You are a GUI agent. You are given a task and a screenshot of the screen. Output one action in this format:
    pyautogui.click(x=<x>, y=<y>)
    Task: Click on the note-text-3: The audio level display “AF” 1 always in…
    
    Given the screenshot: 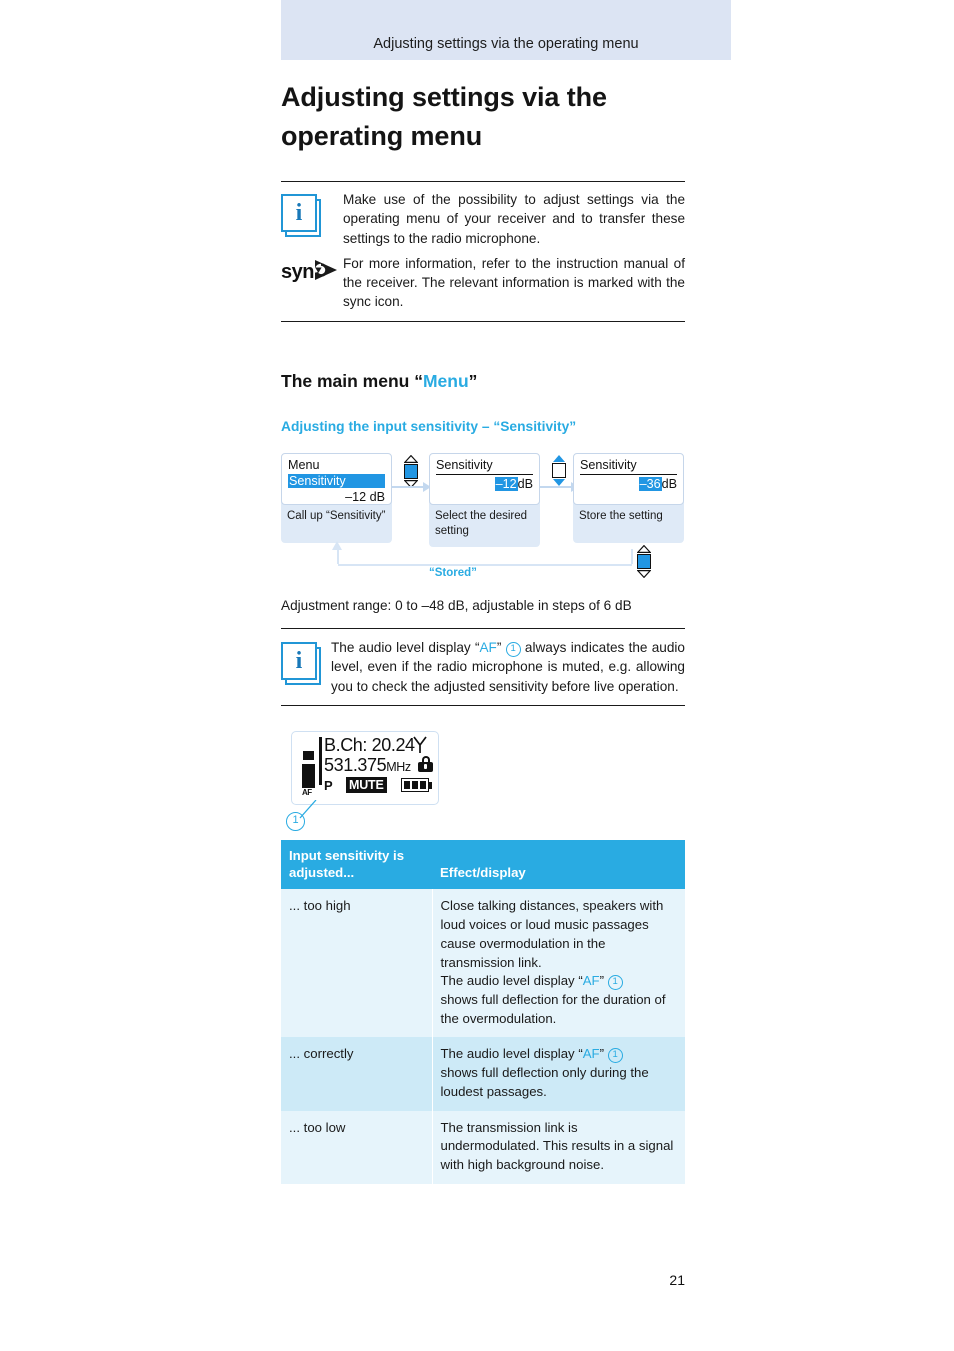 What is the action you would take?
    pyautogui.click(x=508, y=667)
    